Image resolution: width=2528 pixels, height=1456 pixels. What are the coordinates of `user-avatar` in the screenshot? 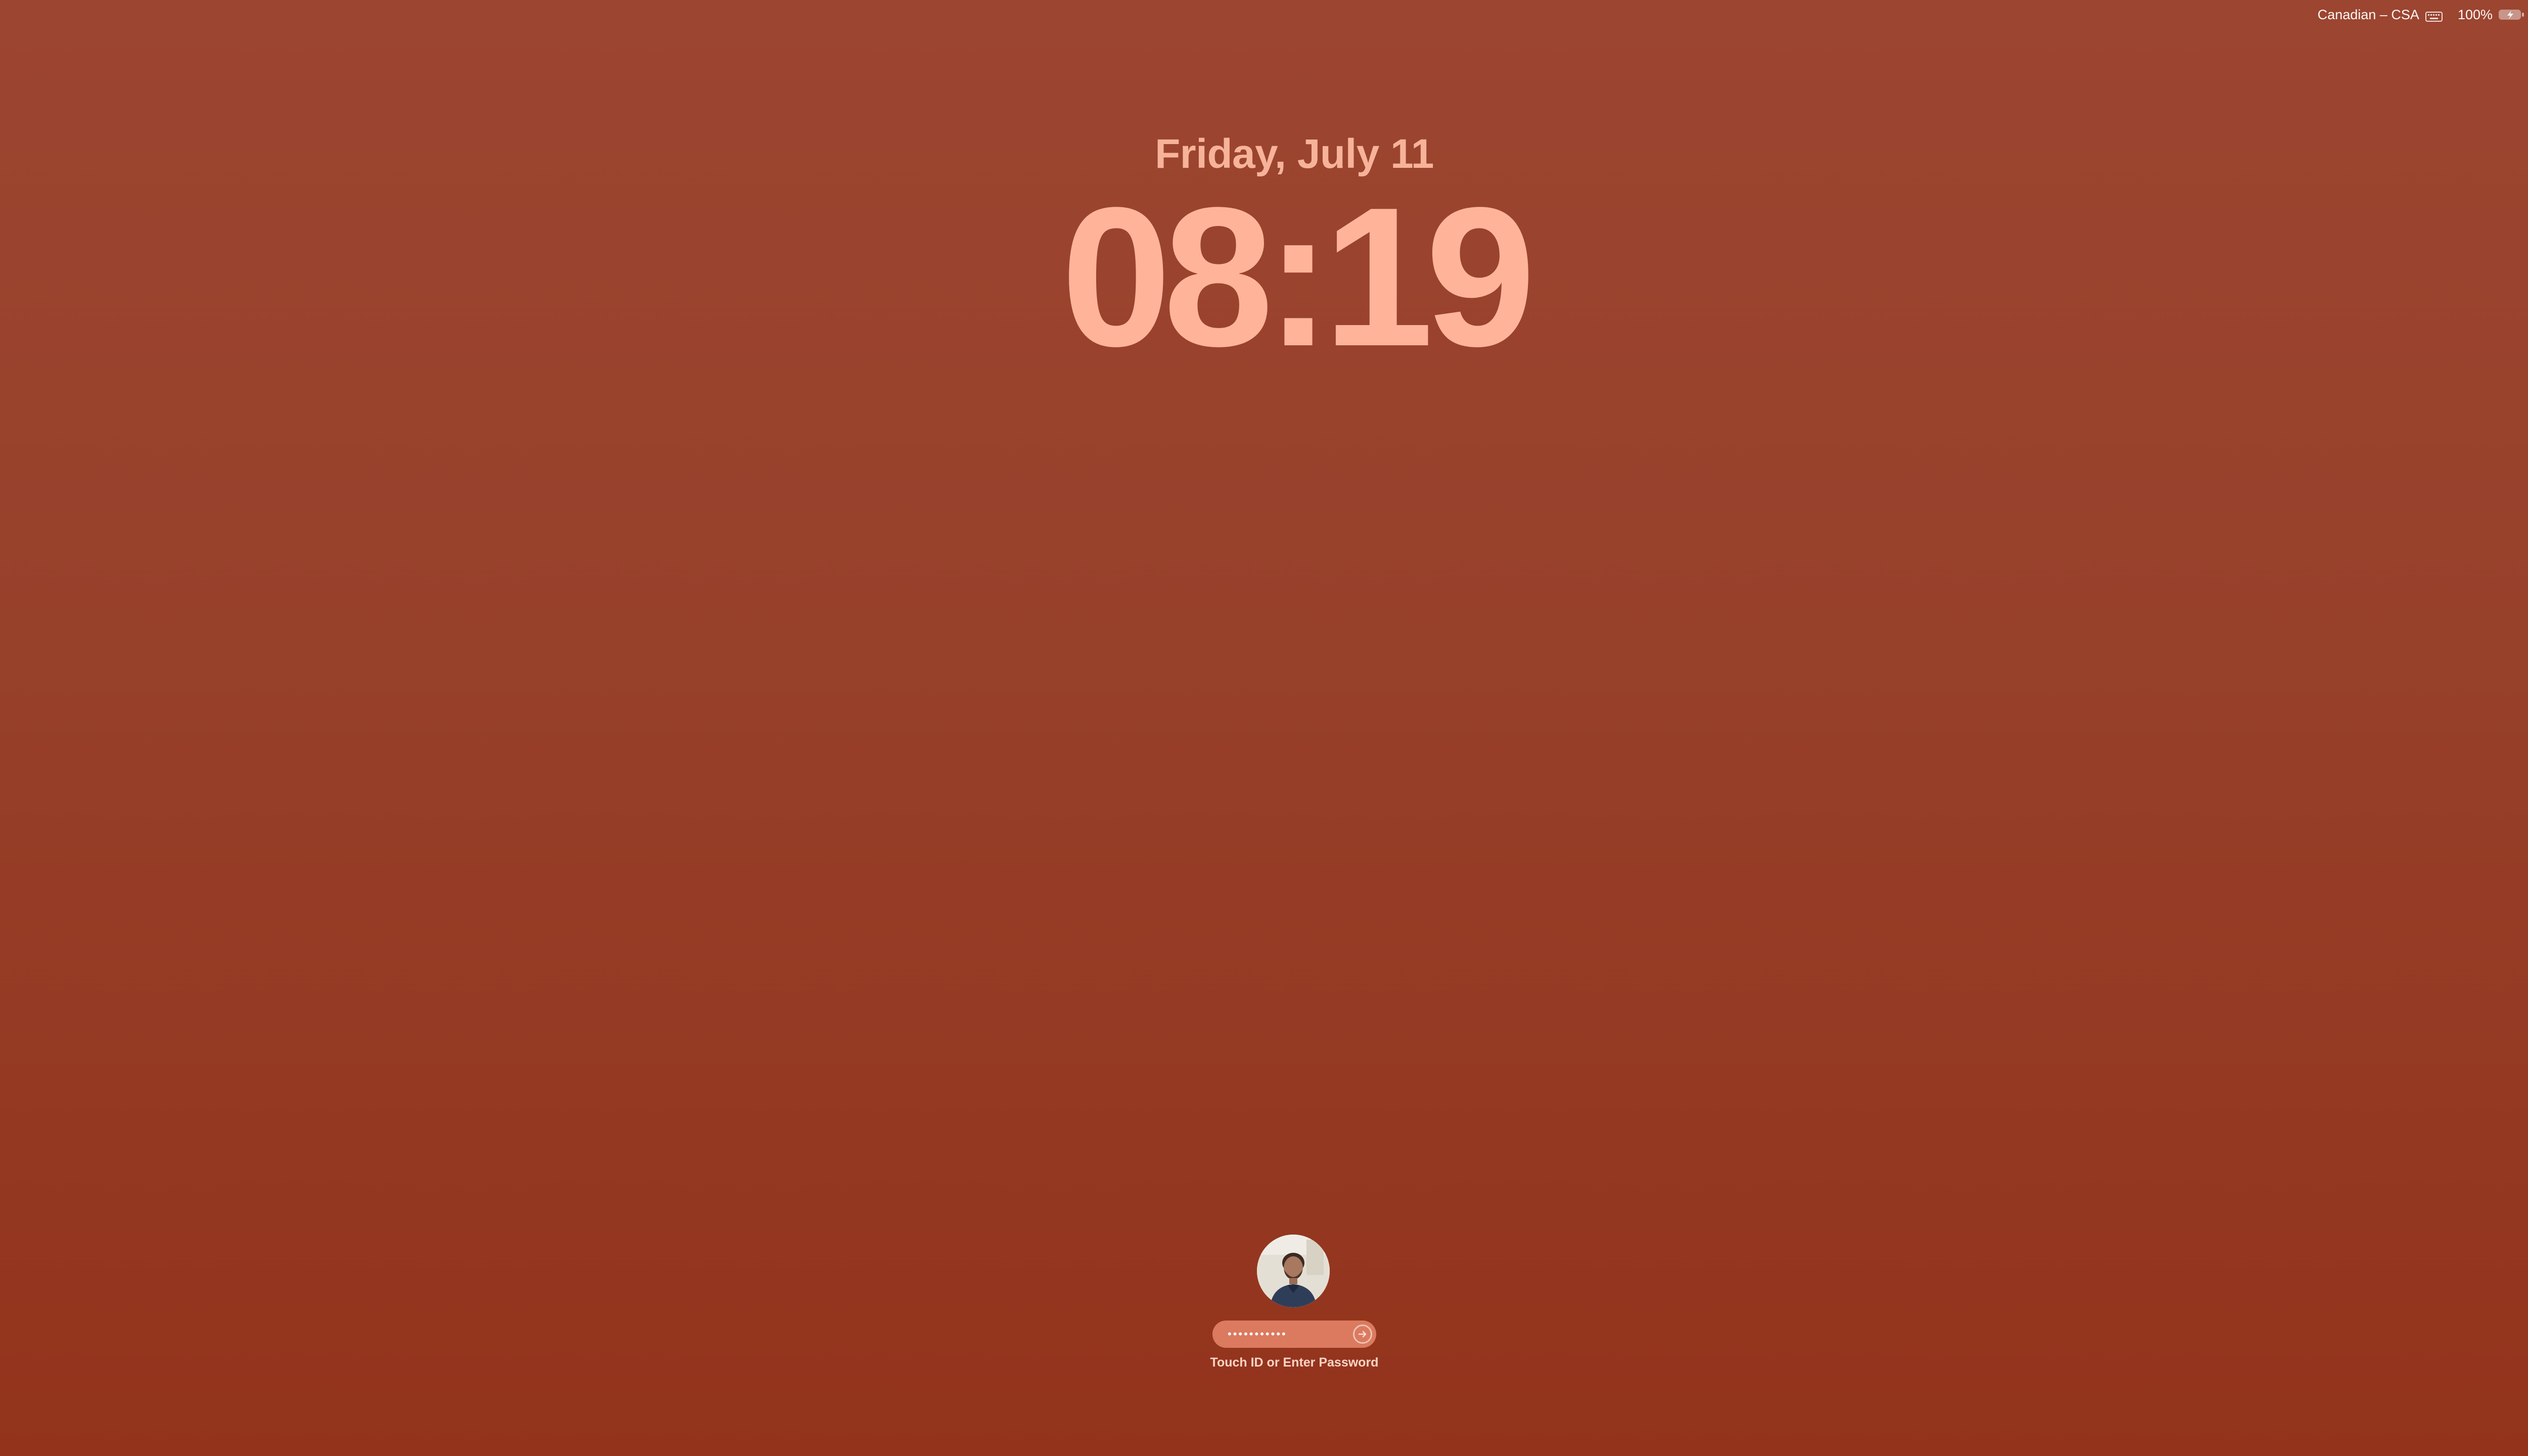 It's located at (1294, 1271).